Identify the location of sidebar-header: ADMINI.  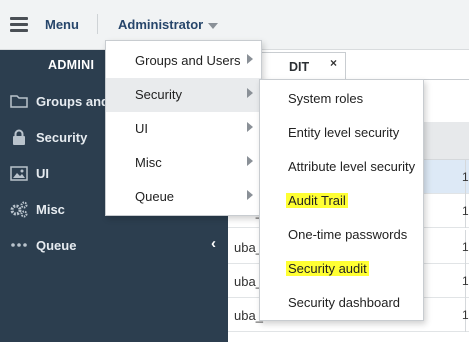
(71, 65).